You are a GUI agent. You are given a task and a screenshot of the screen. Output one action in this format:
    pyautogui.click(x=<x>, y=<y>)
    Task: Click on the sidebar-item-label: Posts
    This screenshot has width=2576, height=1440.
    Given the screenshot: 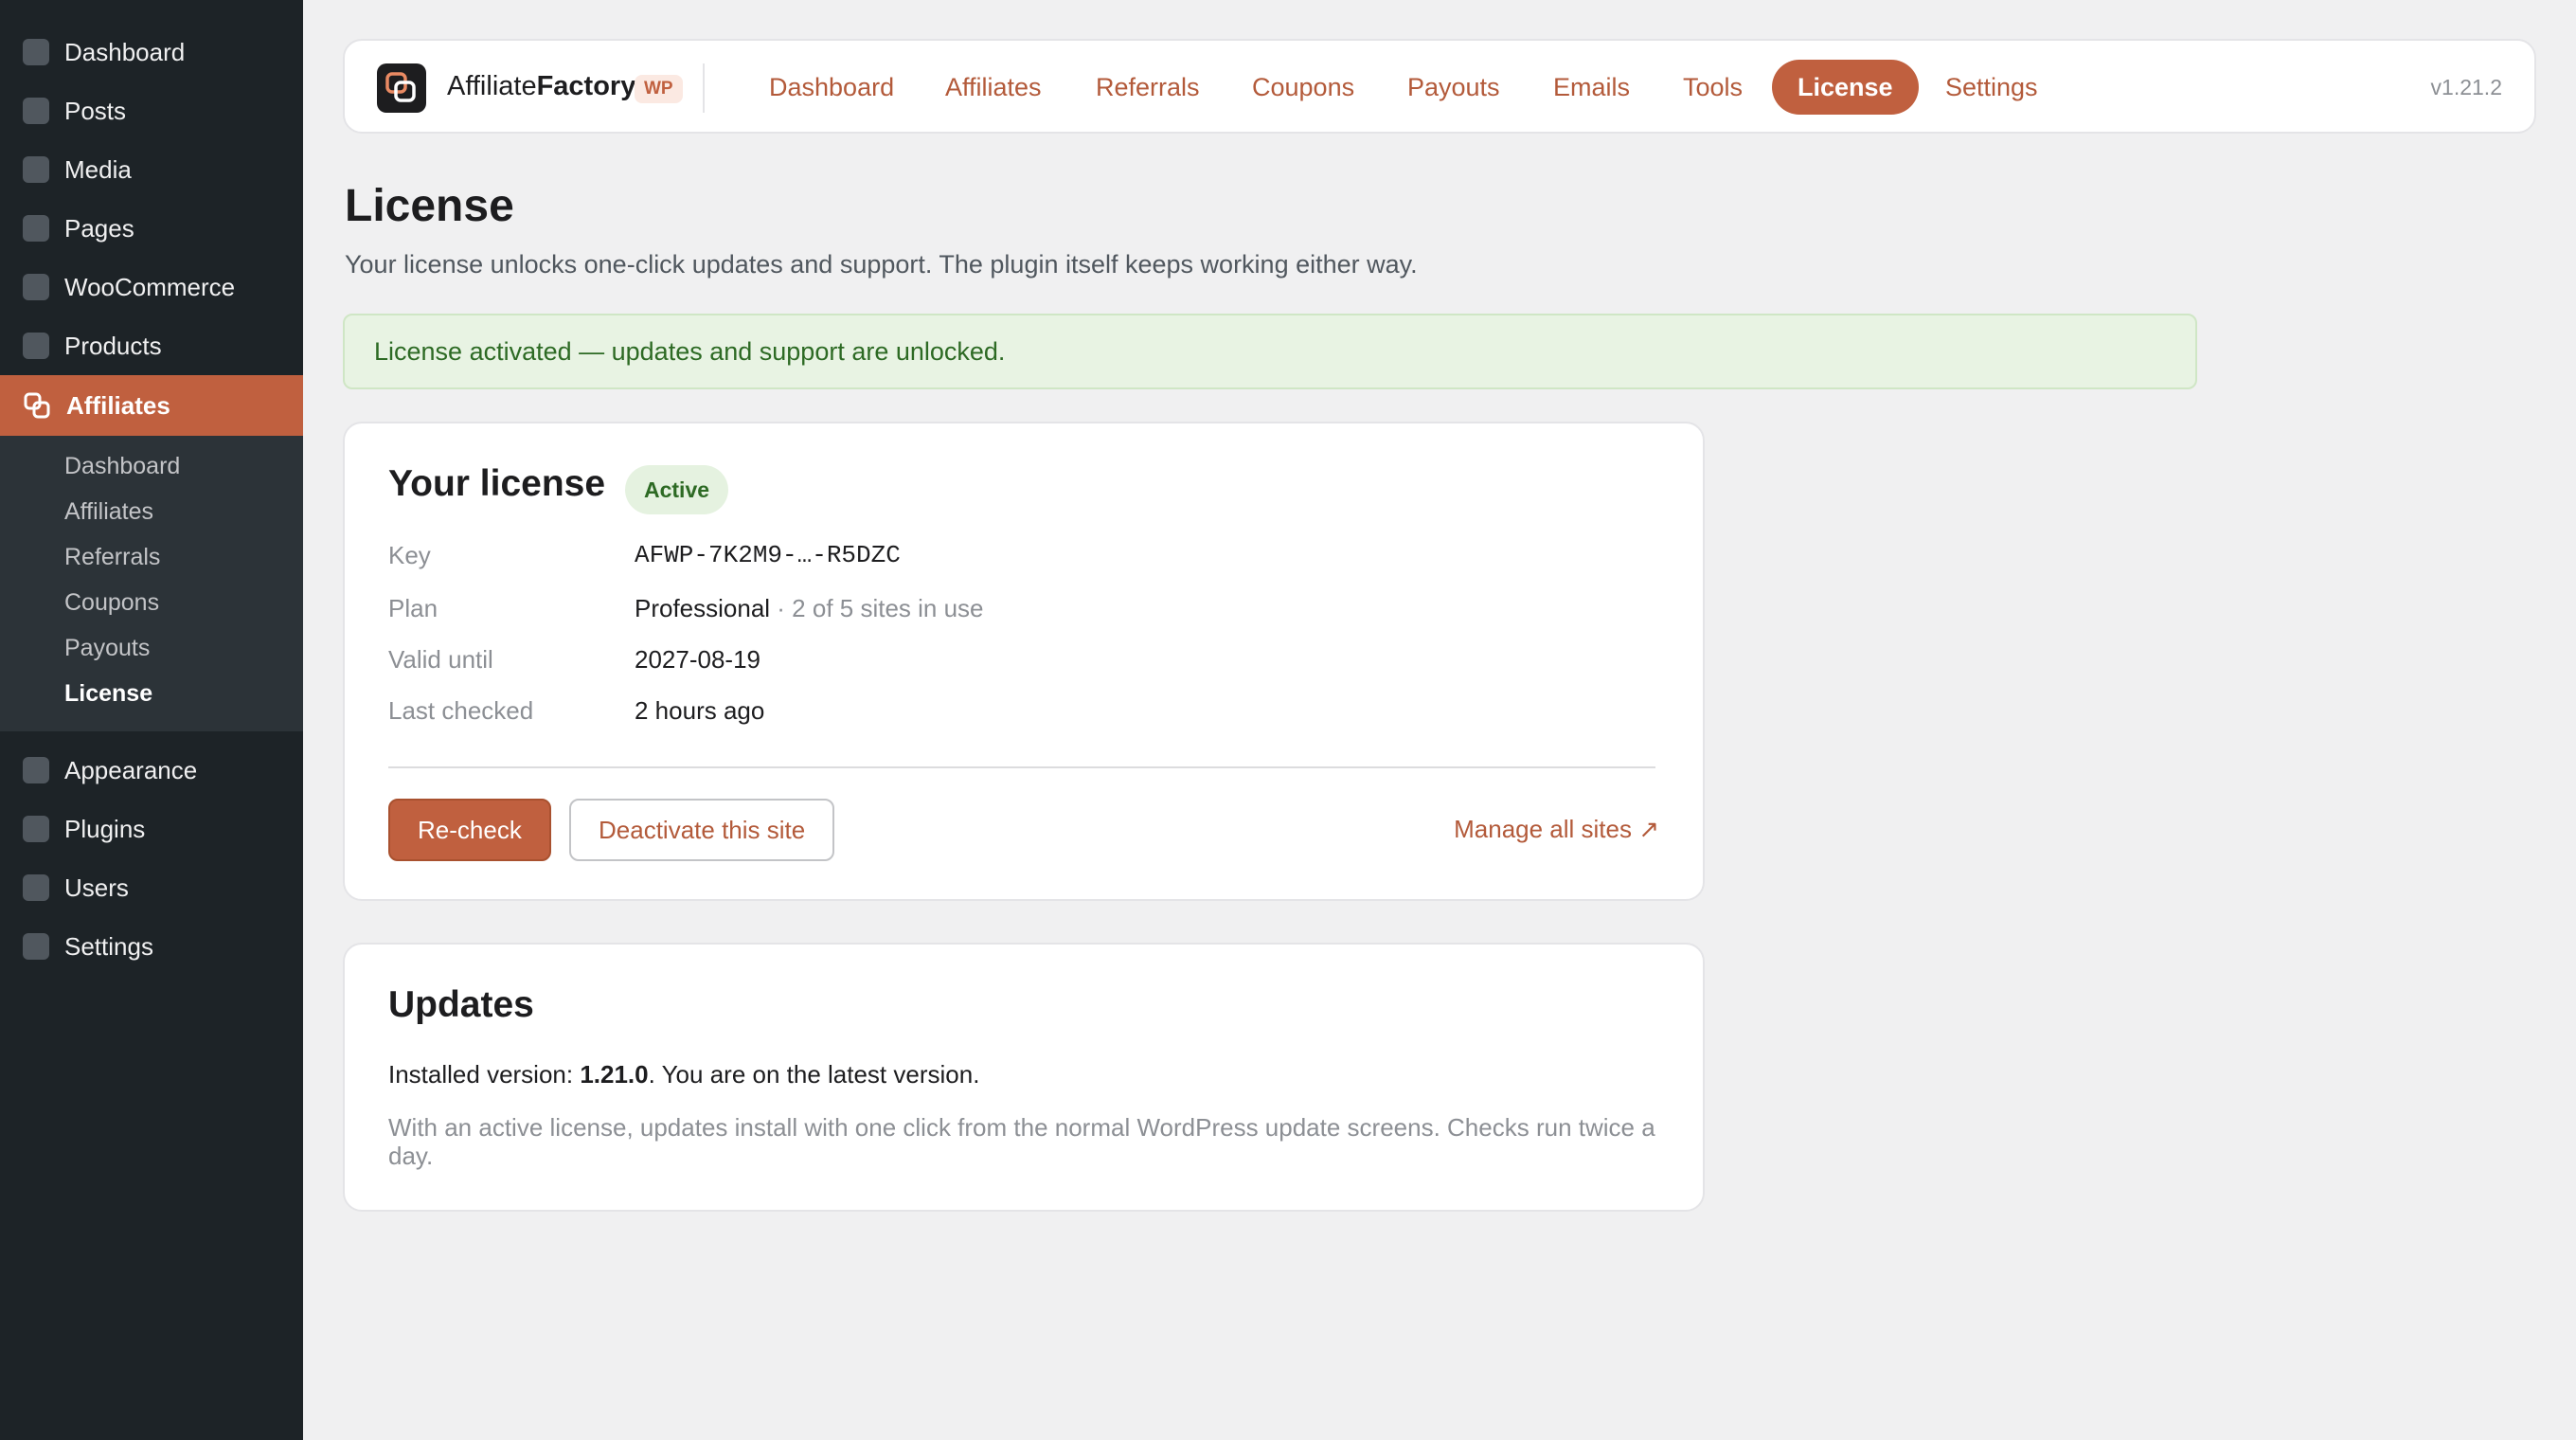 What is the action you would take?
    pyautogui.click(x=95, y=110)
    